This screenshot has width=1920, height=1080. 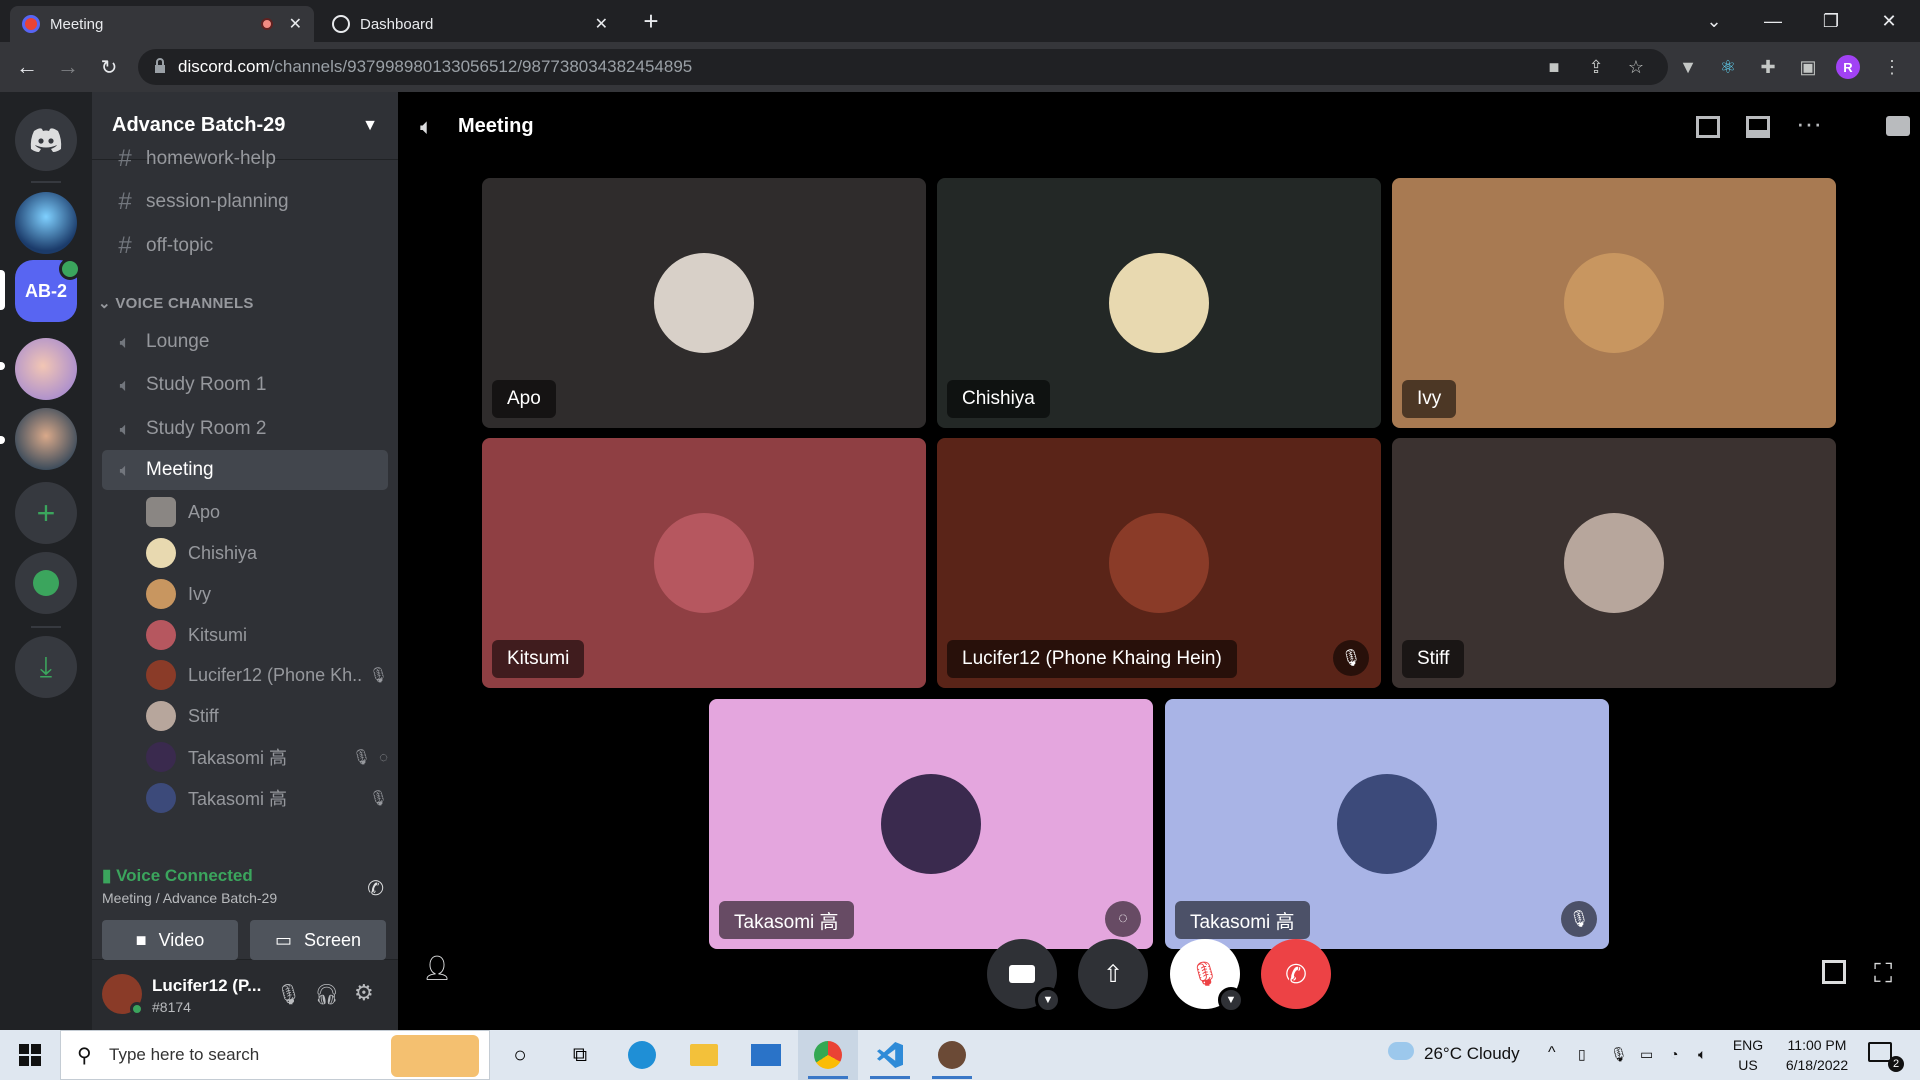 What do you see at coordinates (1614, 303) in the screenshot?
I see `participant-tile: Ivy` at bounding box center [1614, 303].